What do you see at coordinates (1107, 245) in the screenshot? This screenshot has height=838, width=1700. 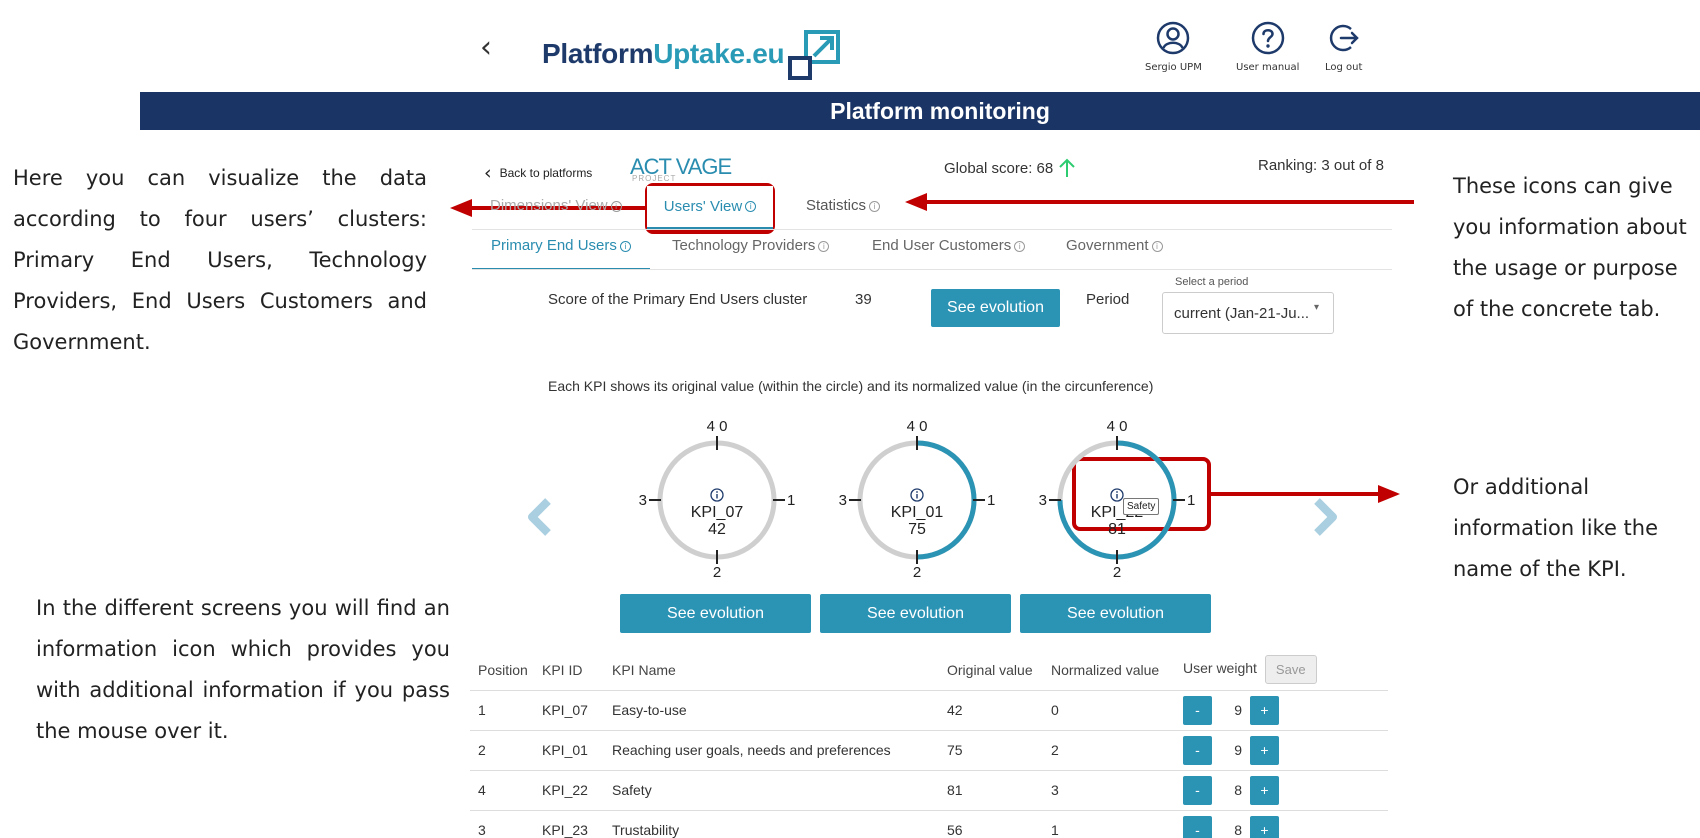 I see `tab-government-label: Government` at bounding box center [1107, 245].